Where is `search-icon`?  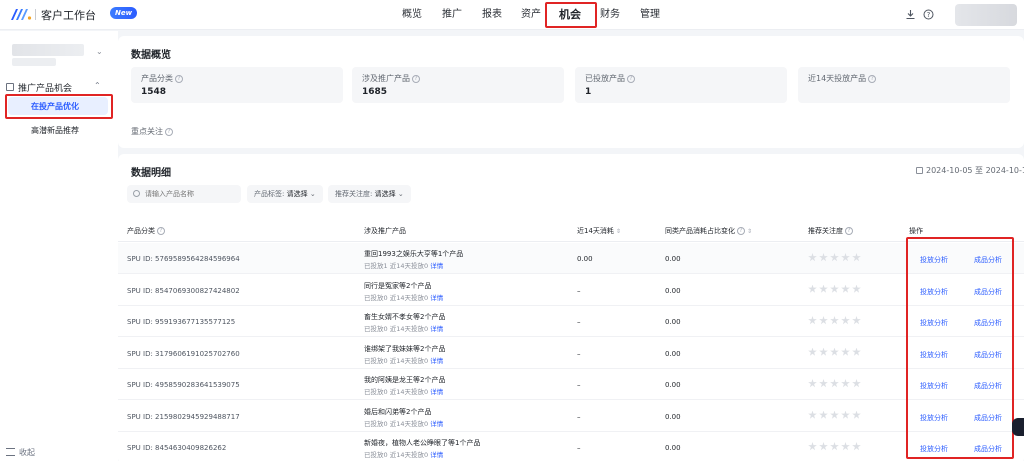
search-icon is located at coordinates (136, 193).